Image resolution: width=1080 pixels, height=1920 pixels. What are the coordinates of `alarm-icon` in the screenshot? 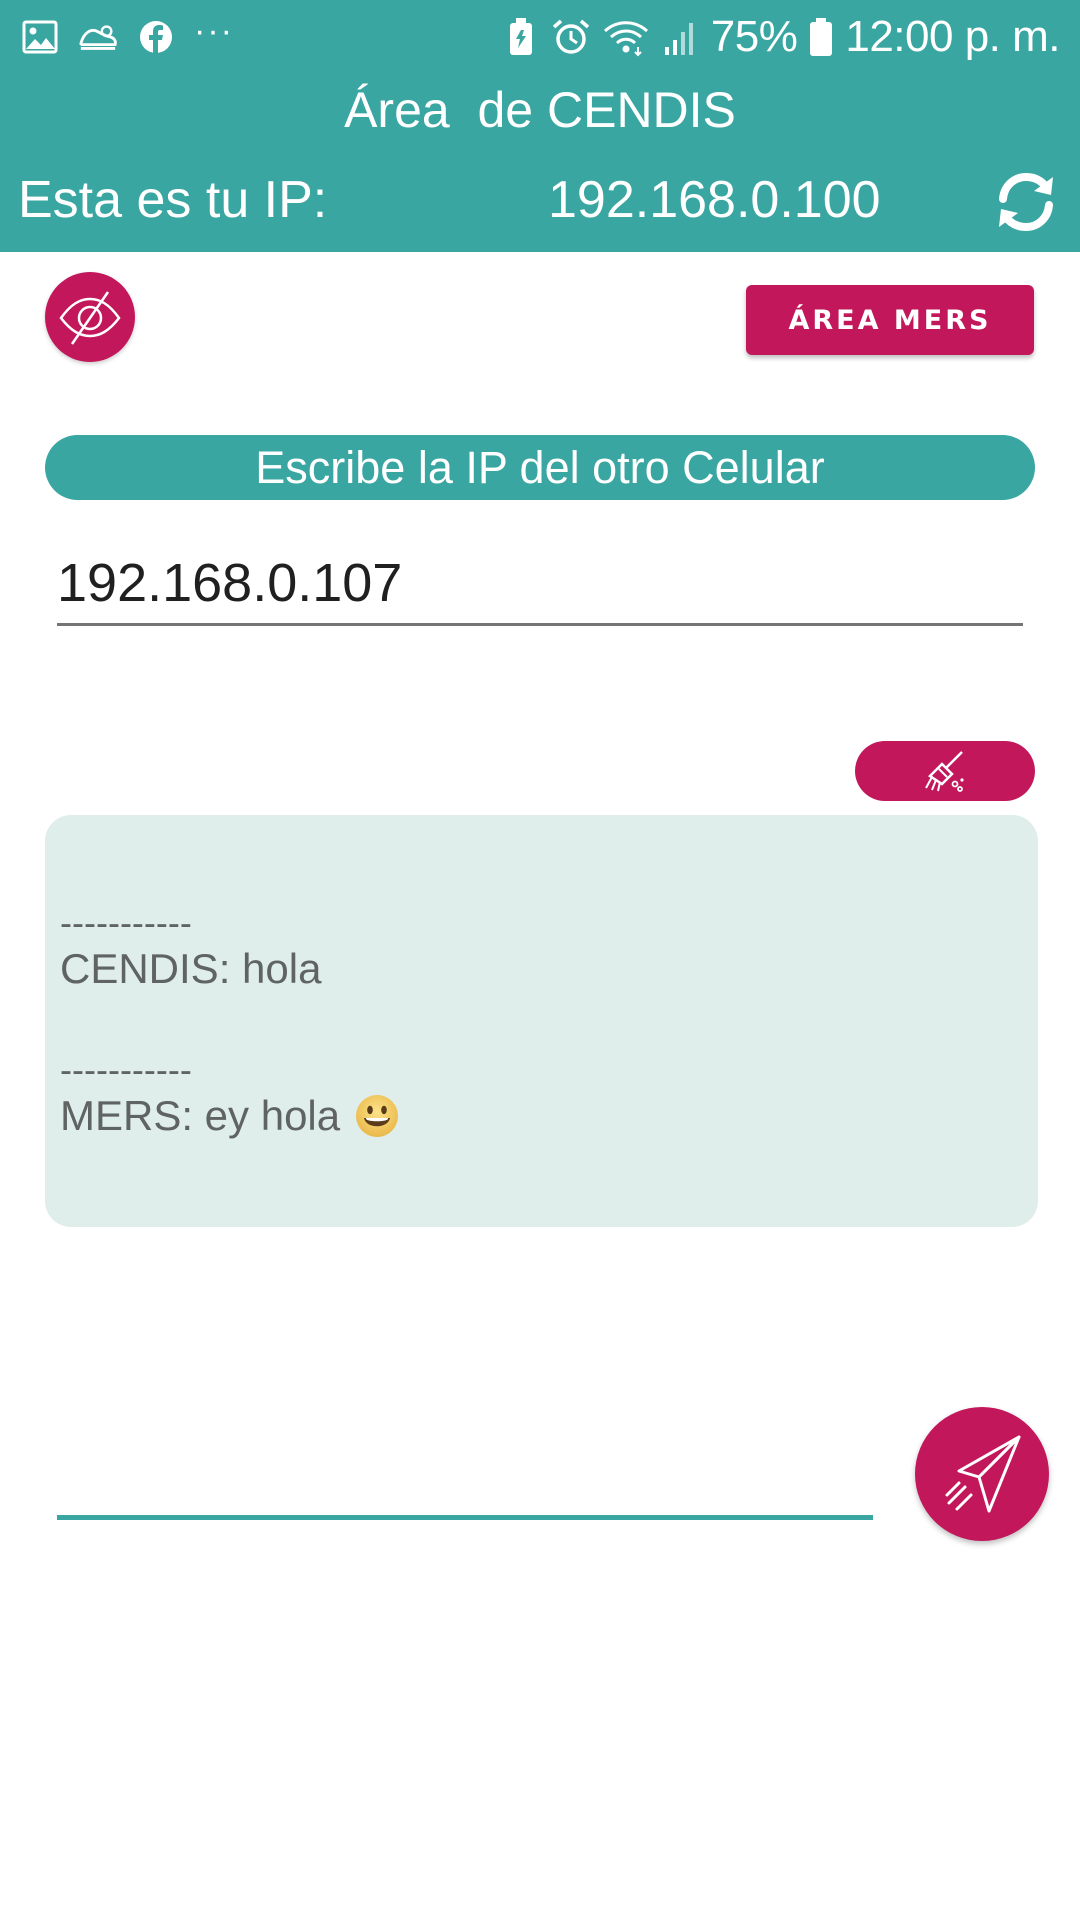 It's located at (571, 37).